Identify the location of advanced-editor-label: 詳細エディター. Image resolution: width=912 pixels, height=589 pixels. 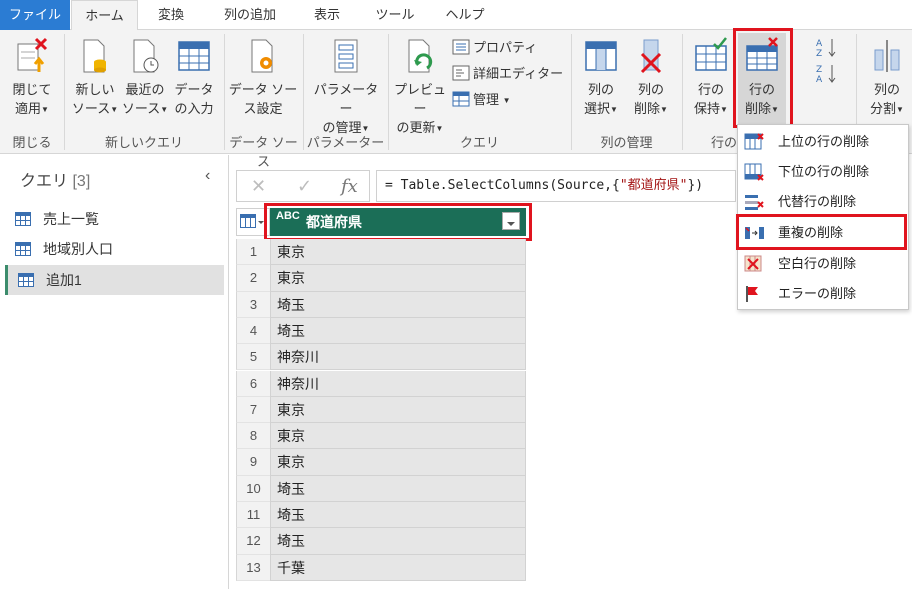
(518, 73).